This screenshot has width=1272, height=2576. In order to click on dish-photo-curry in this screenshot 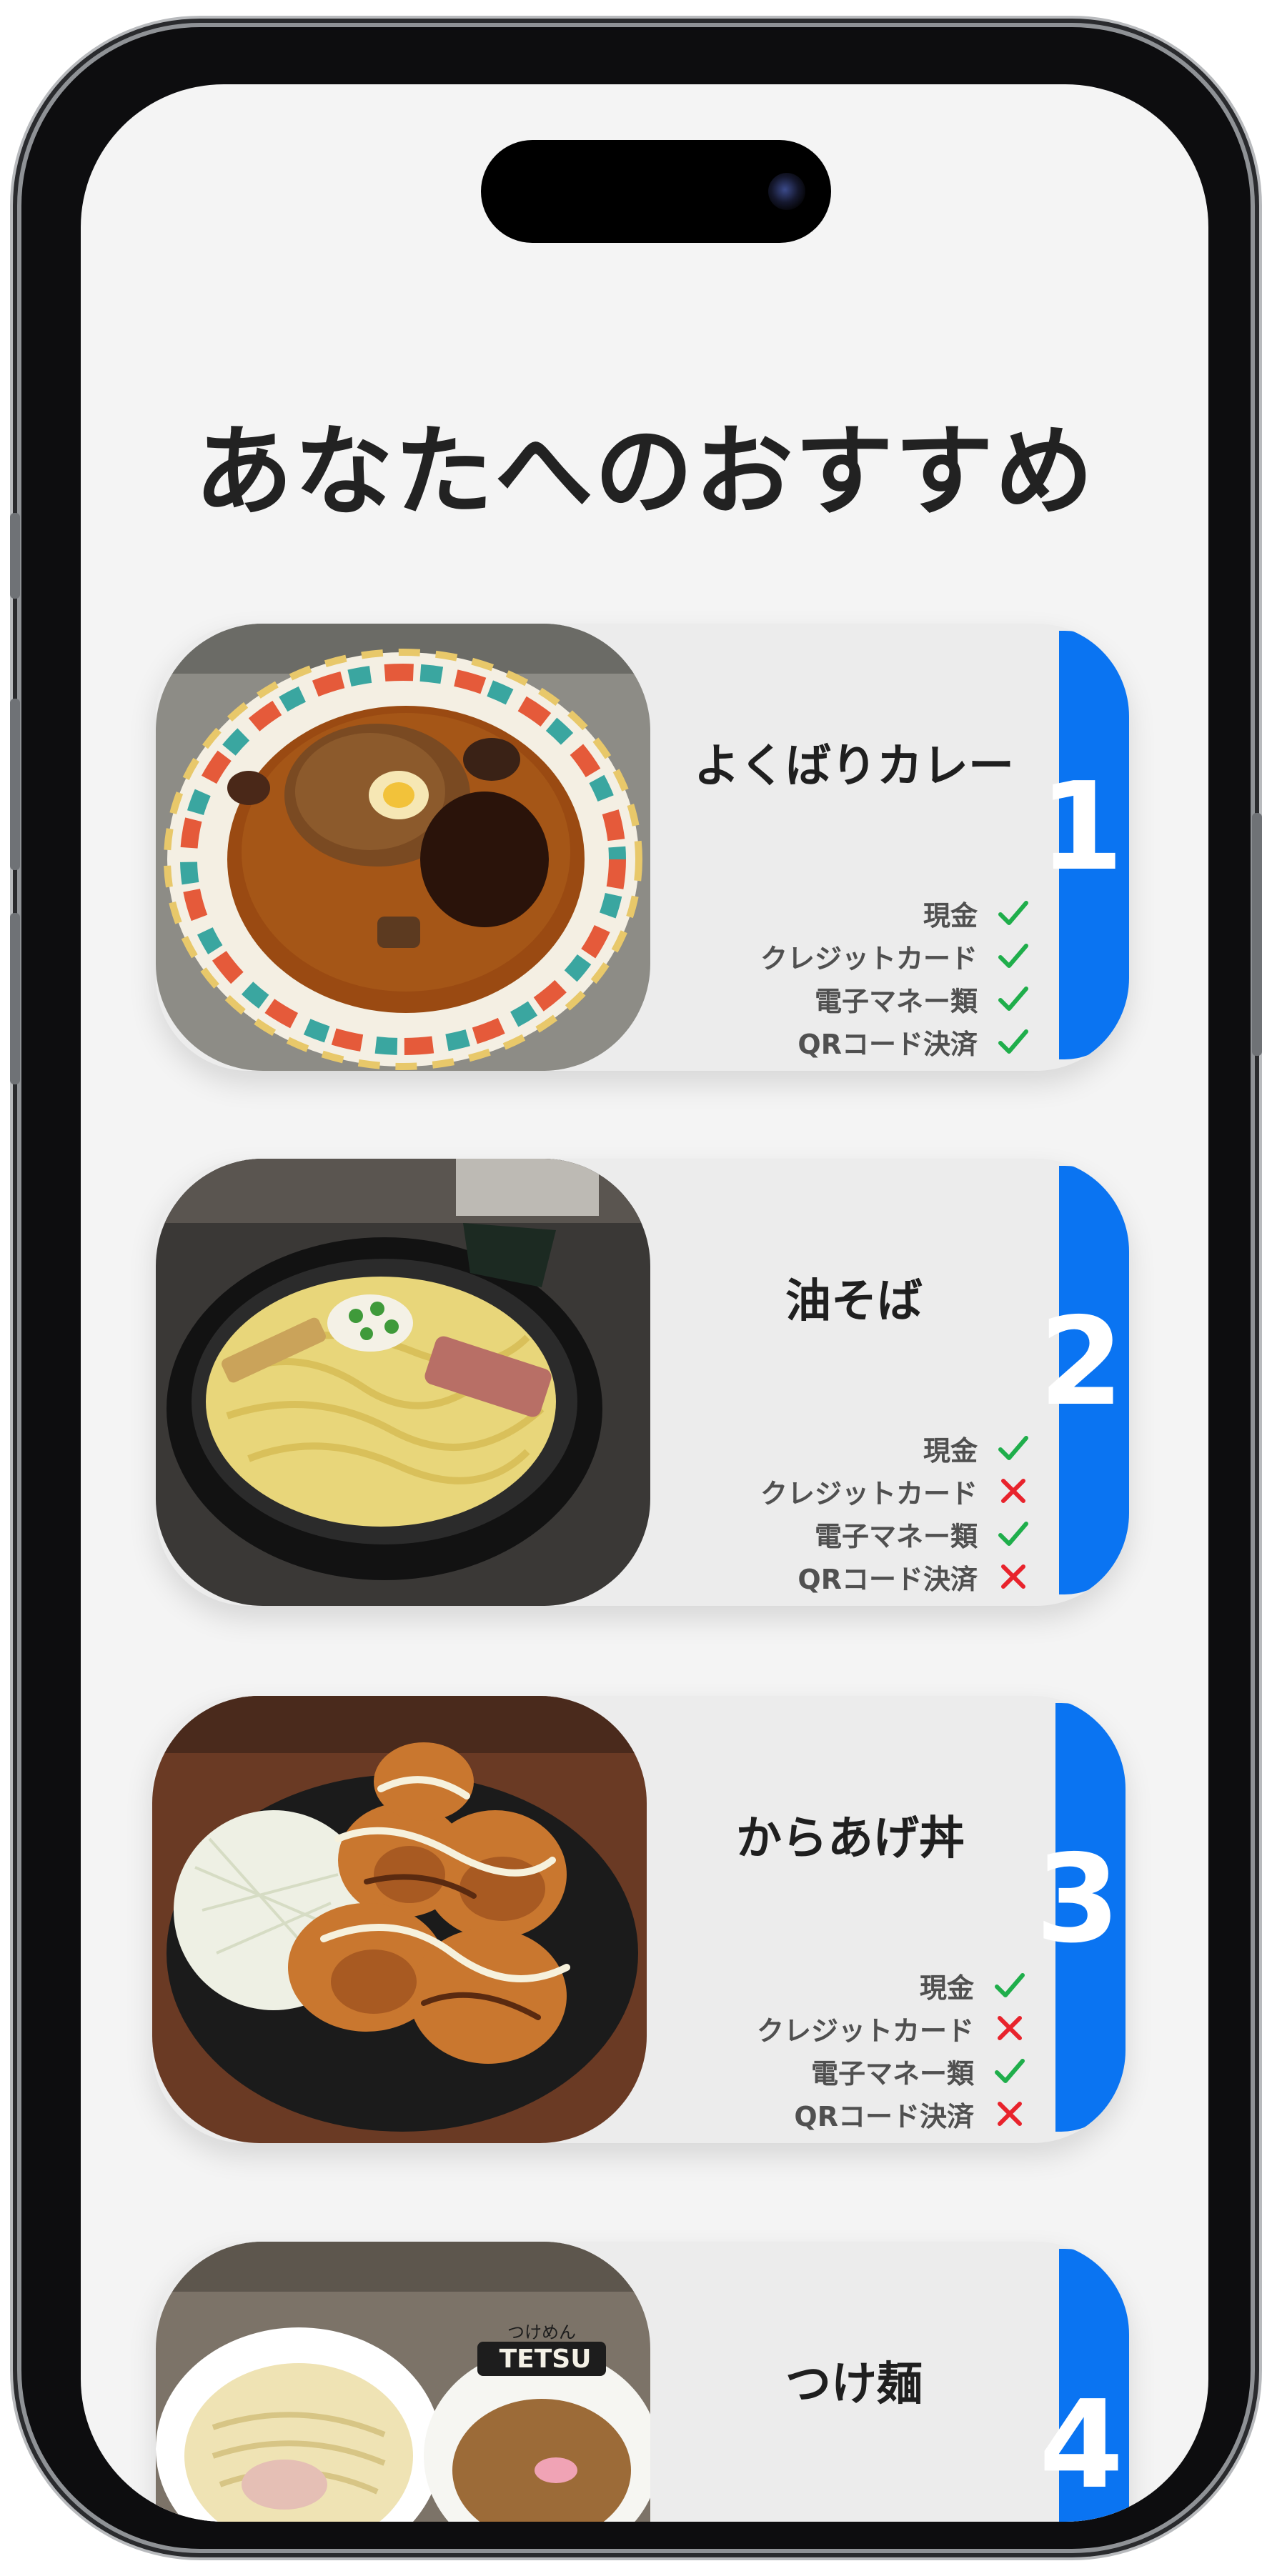, I will do `click(403, 848)`.